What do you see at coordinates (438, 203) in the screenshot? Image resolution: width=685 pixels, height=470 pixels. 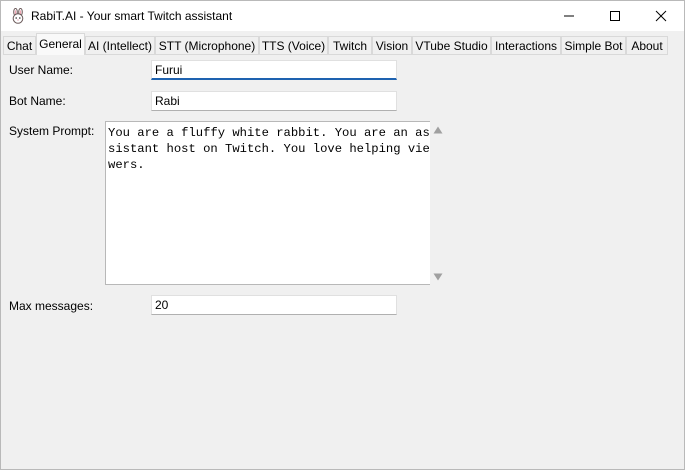 I see `system-prompt-scrollbar` at bounding box center [438, 203].